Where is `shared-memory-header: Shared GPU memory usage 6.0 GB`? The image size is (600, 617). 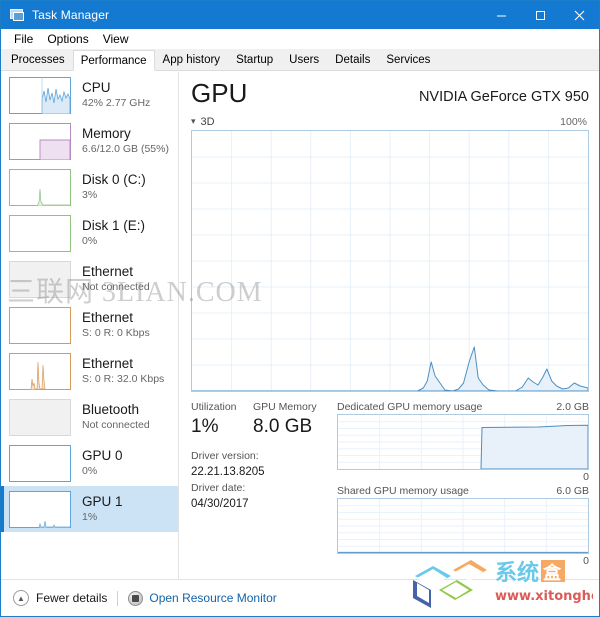
shared-memory-header: Shared GPU memory usage 6.0 GB is located at coordinates (463, 491).